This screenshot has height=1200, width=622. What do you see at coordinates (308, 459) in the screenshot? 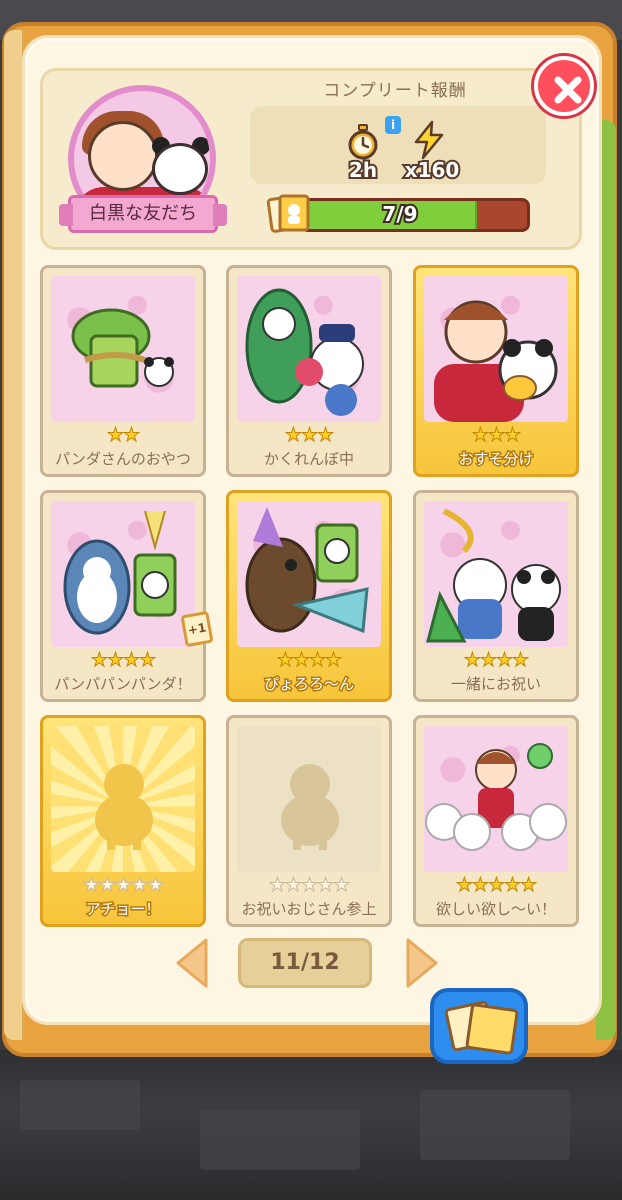
I see `card-name: かくれんぼ中` at bounding box center [308, 459].